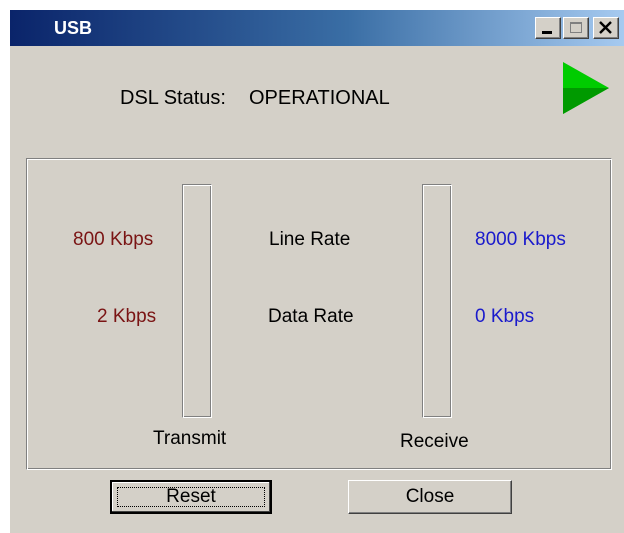 This screenshot has height=533, width=624. What do you see at coordinates (437, 301) in the screenshot?
I see `receive-meter` at bounding box center [437, 301].